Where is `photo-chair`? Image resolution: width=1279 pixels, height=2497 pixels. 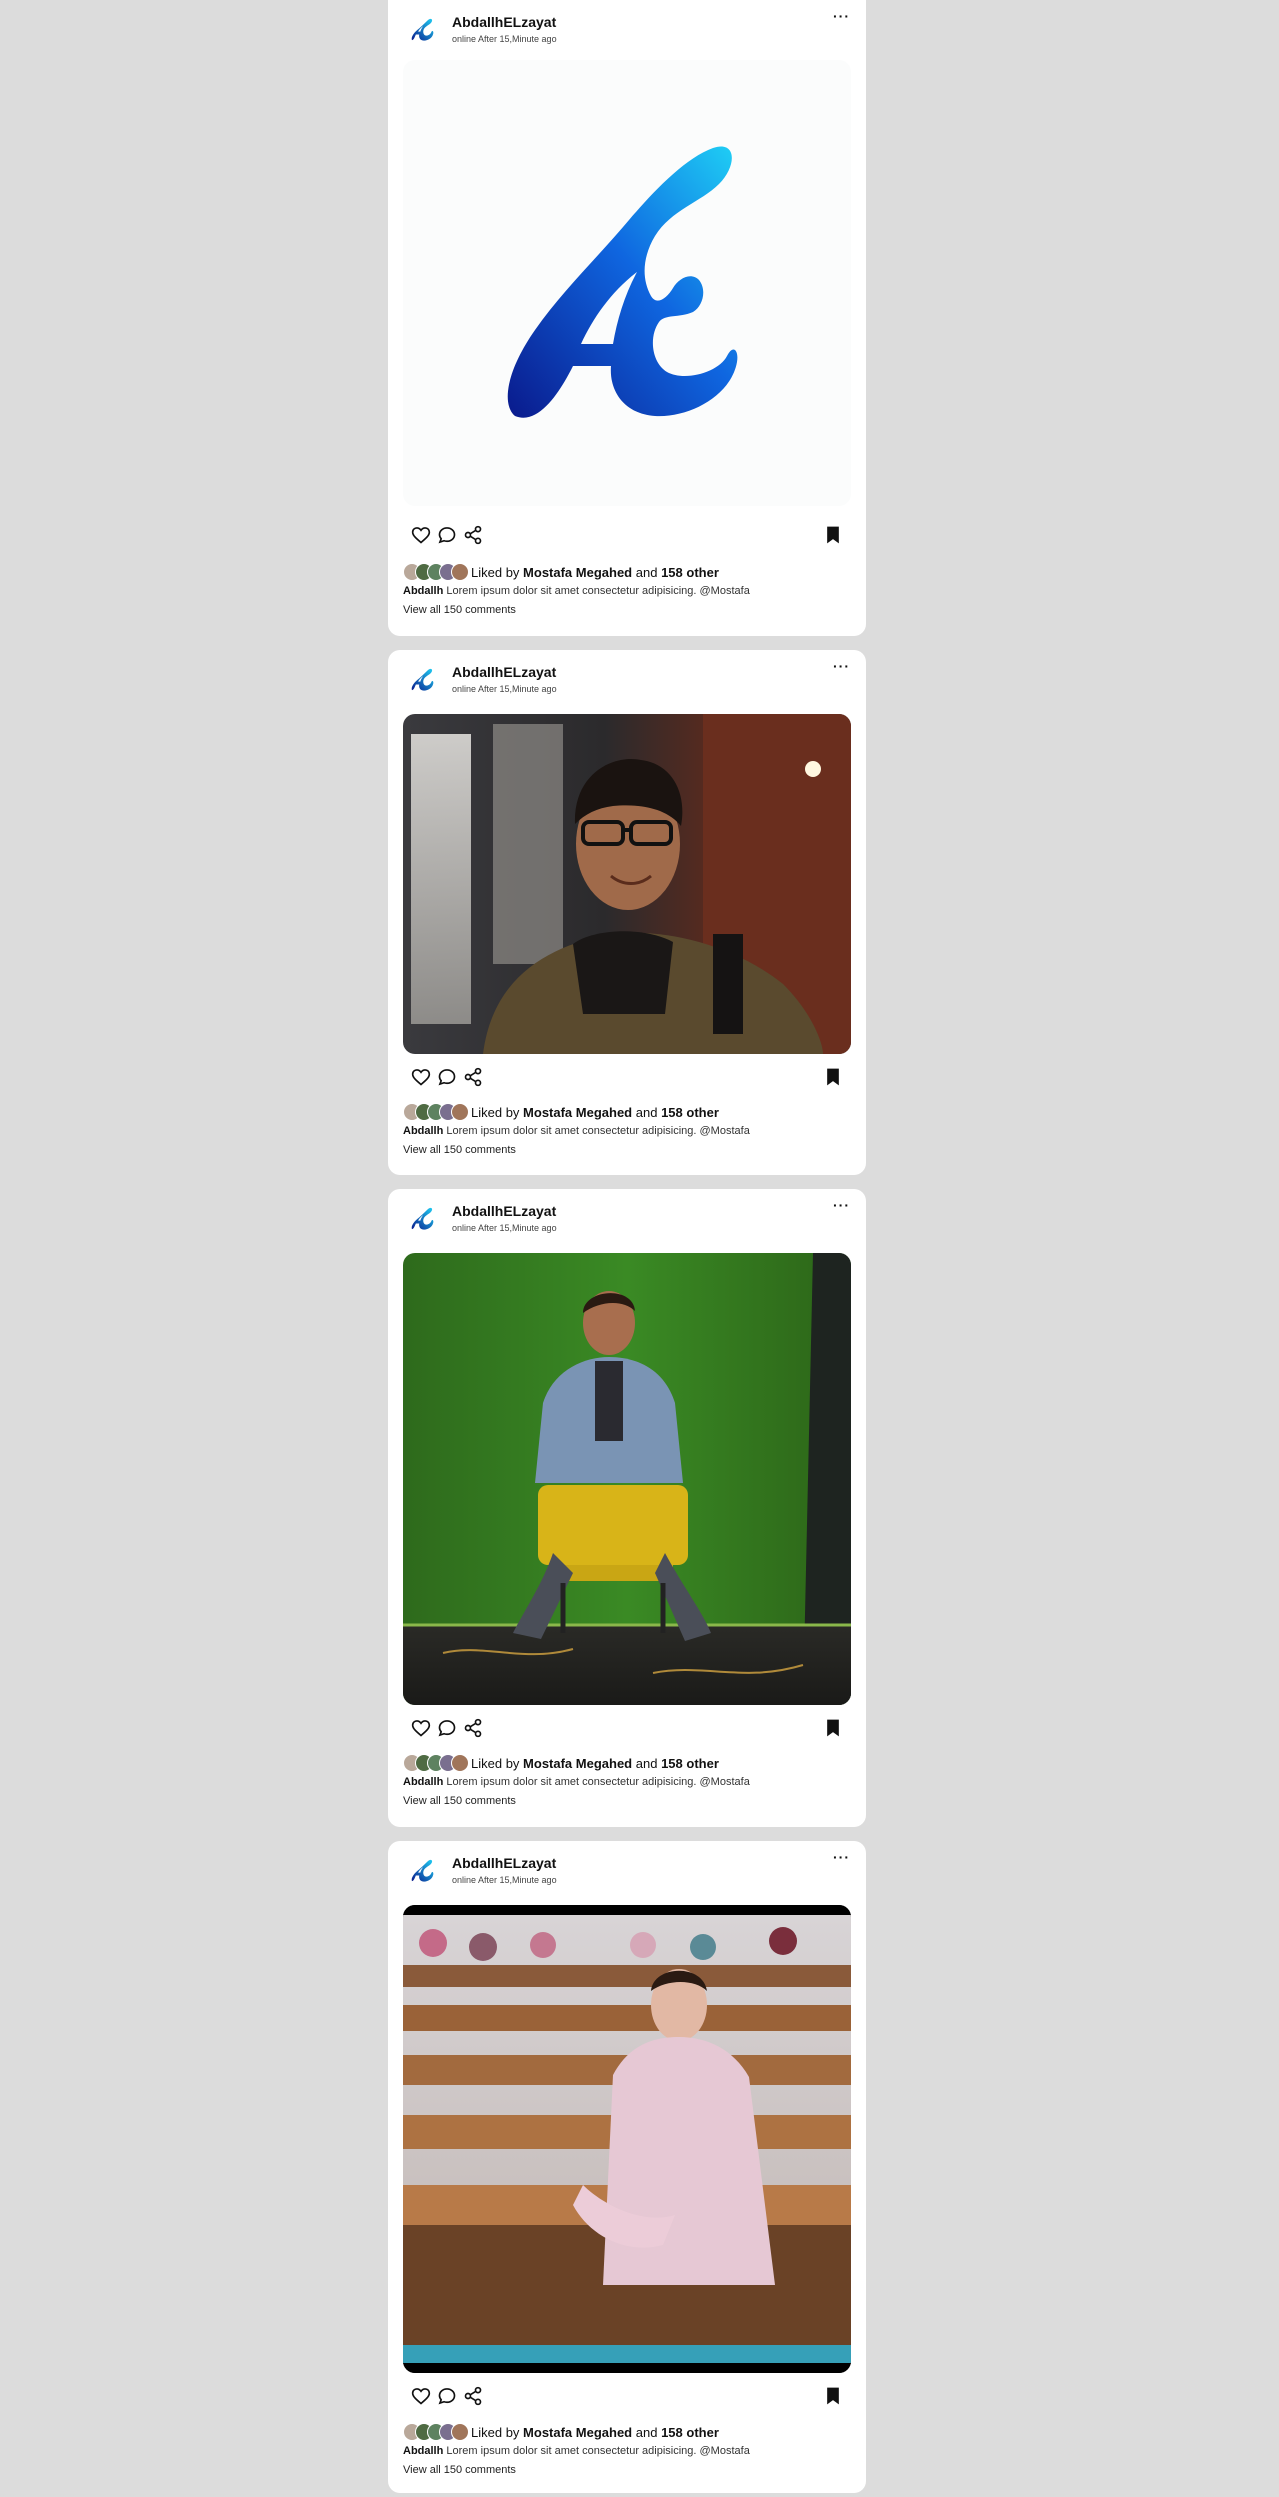
photo-chair is located at coordinates (627, 1479).